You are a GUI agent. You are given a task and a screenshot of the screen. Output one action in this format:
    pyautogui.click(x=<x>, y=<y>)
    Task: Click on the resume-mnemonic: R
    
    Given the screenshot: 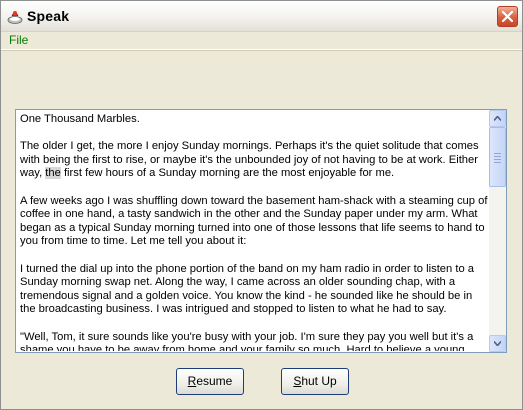 What is the action you would take?
    pyautogui.click(x=192, y=381)
    